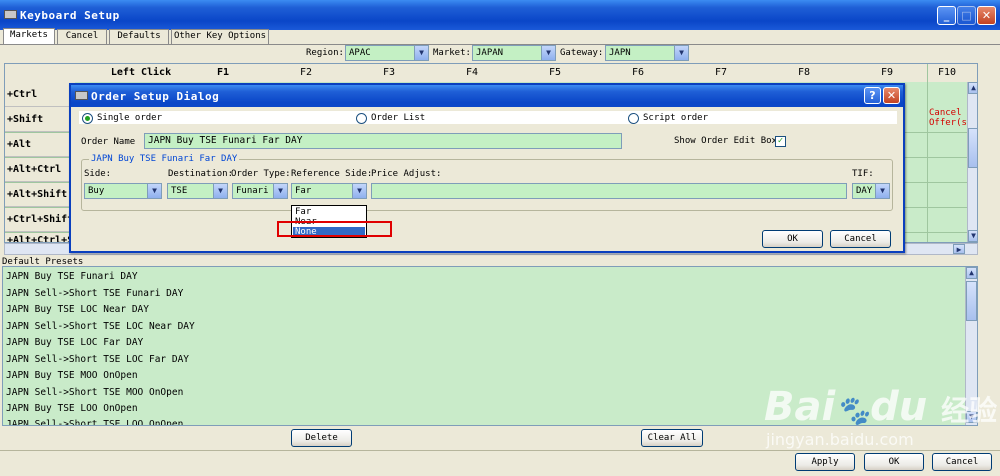  What do you see at coordinates (500, 15) in the screenshot?
I see `window-titlebar: Keyboard Setup _ □ ✕` at bounding box center [500, 15].